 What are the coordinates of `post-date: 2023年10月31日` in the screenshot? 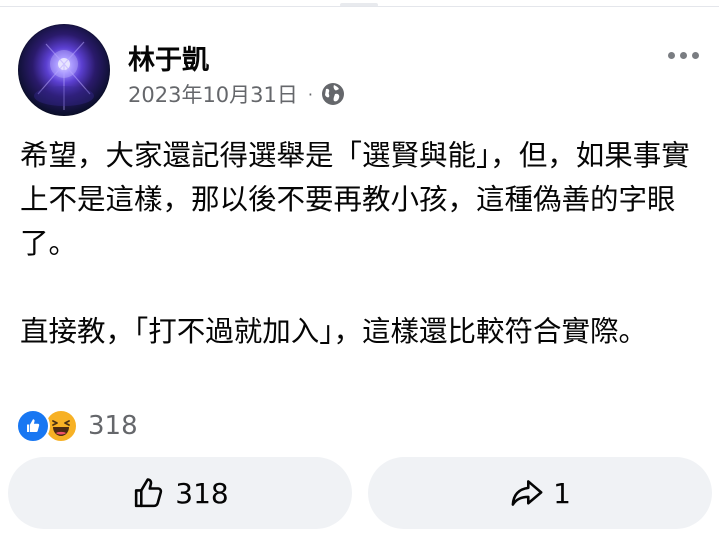 It's located at (213, 94).